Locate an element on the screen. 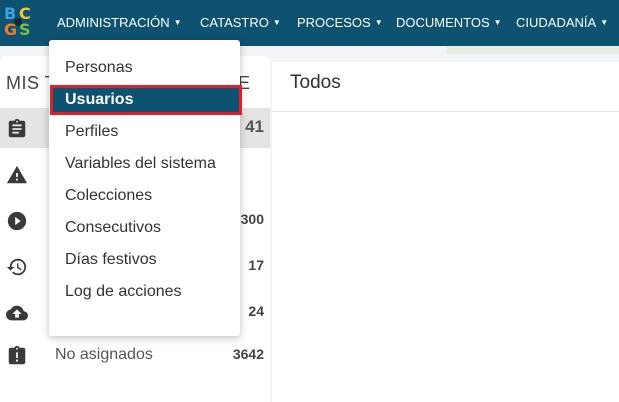 This screenshot has height=402, width=619. bcgs-logo: B C G S is located at coordinates (19, 23).